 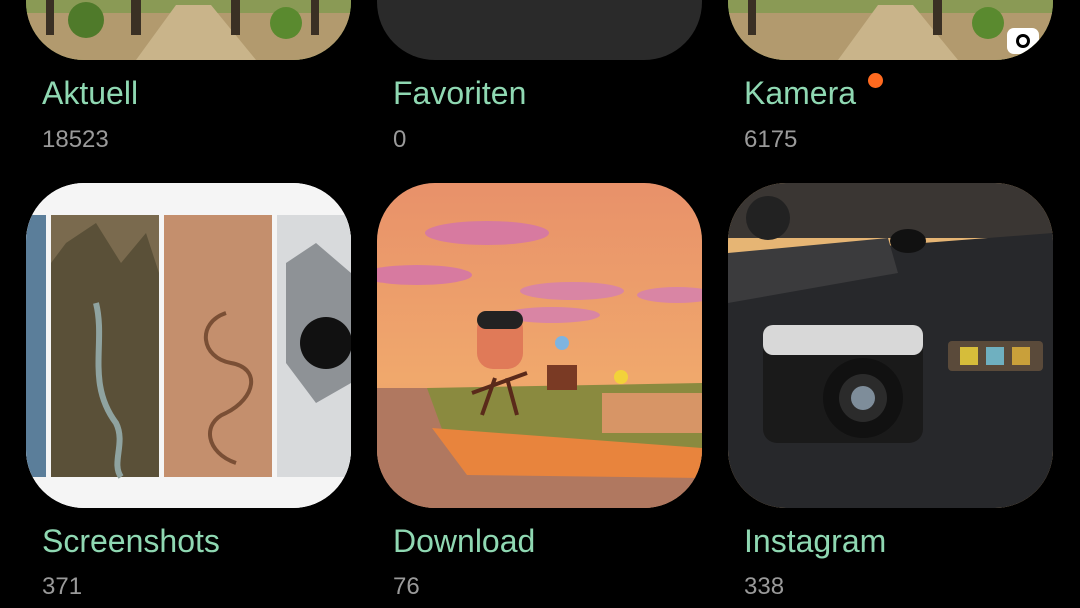 What do you see at coordinates (406, 586) in the screenshot?
I see `album-count: 76` at bounding box center [406, 586].